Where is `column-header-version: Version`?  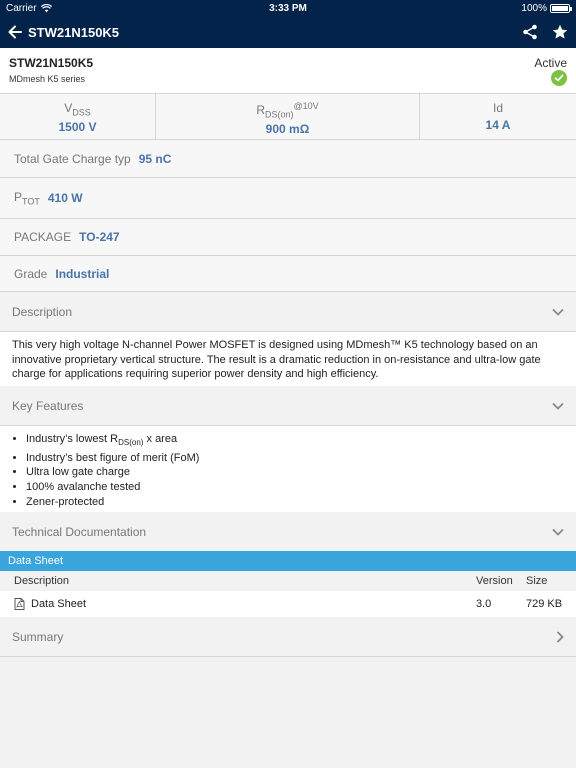
column-header-version: Version is located at coordinates (494, 581).